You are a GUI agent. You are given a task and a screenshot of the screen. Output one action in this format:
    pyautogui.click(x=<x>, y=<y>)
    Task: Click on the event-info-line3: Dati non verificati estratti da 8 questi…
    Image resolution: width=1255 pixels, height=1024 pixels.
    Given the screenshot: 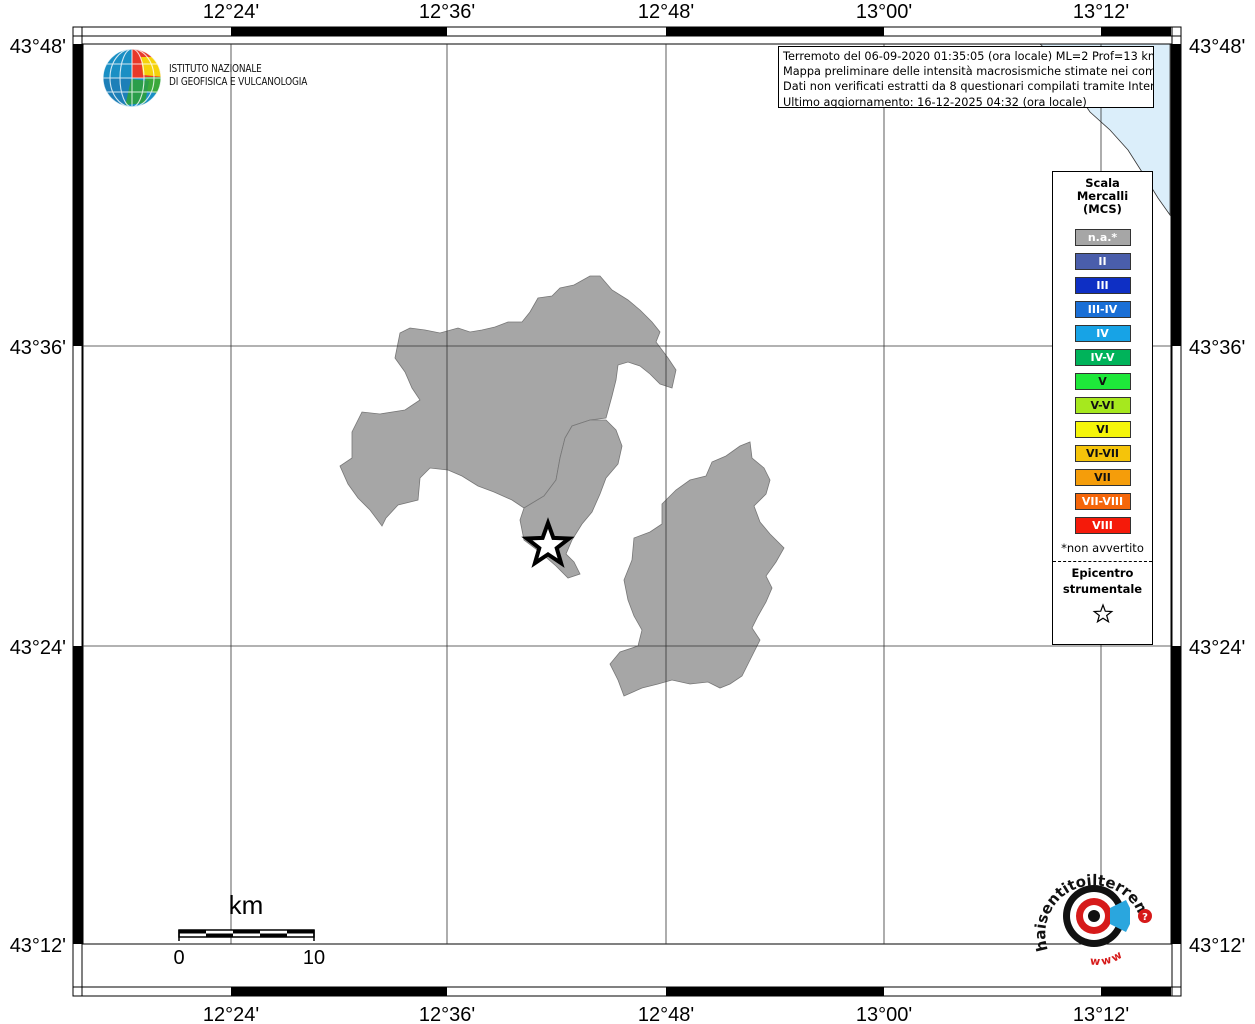 What is the action you would take?
    pyautogui.click(x=968, y=87)
    